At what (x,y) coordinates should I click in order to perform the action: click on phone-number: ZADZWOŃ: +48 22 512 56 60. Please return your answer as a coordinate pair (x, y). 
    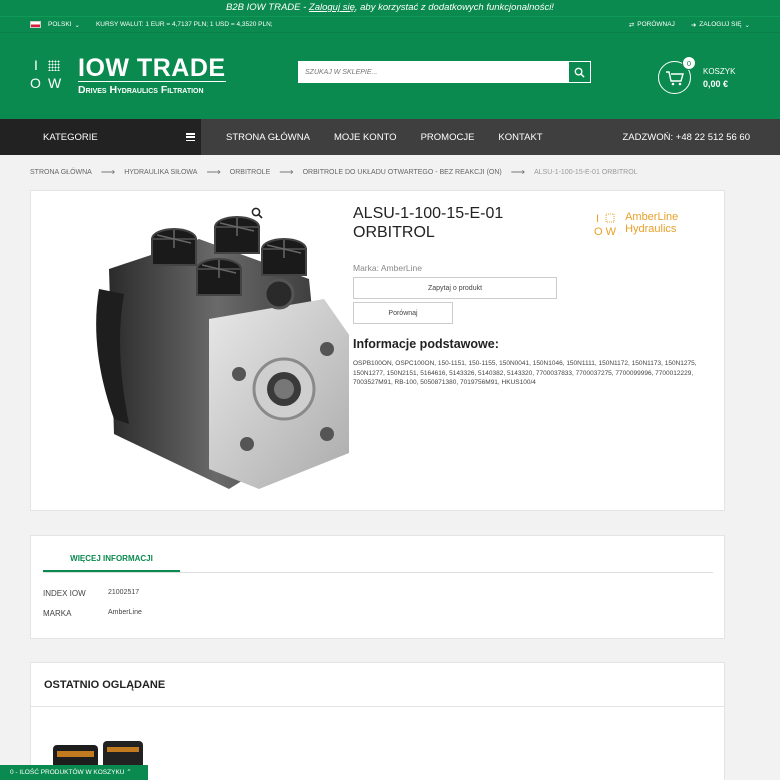
    Looking at the image, I should click on (686, 137).